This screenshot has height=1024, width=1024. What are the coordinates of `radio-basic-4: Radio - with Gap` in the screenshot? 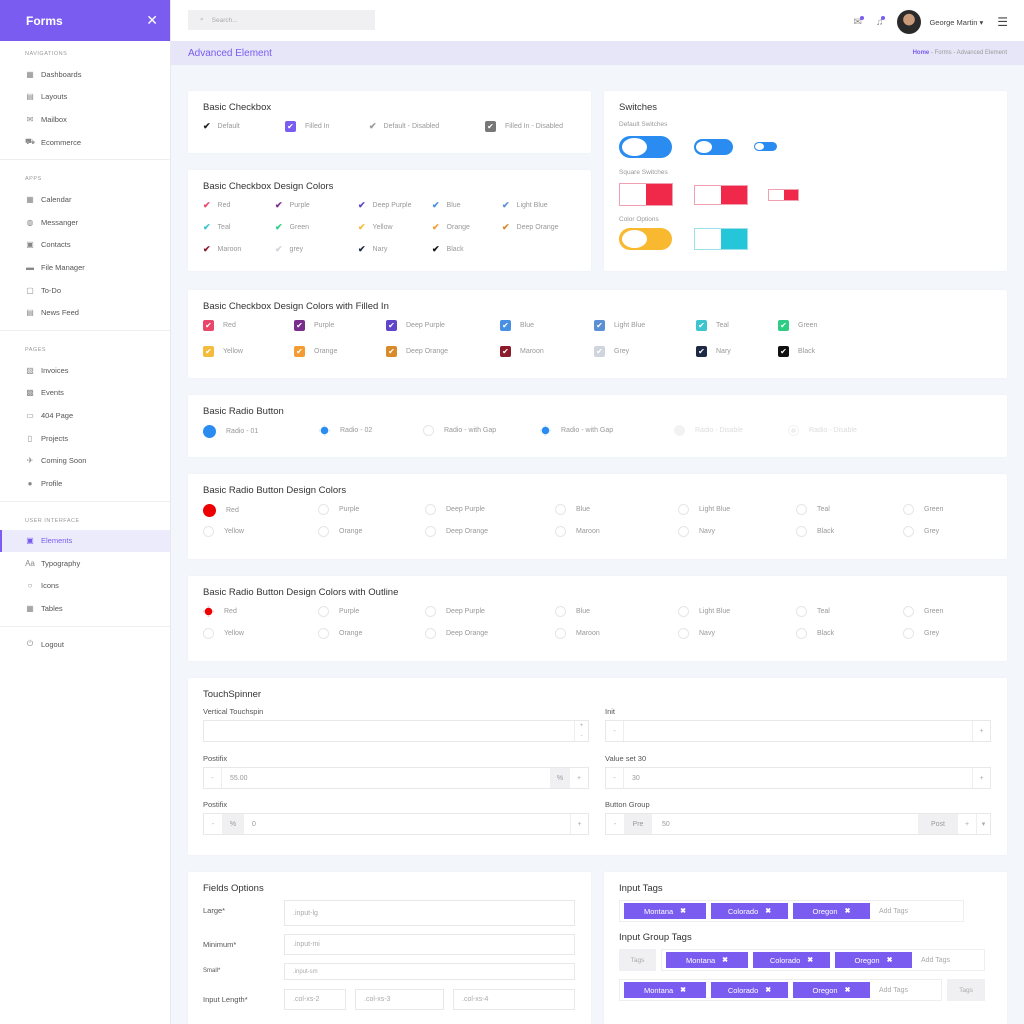 It's located at (576, 430).